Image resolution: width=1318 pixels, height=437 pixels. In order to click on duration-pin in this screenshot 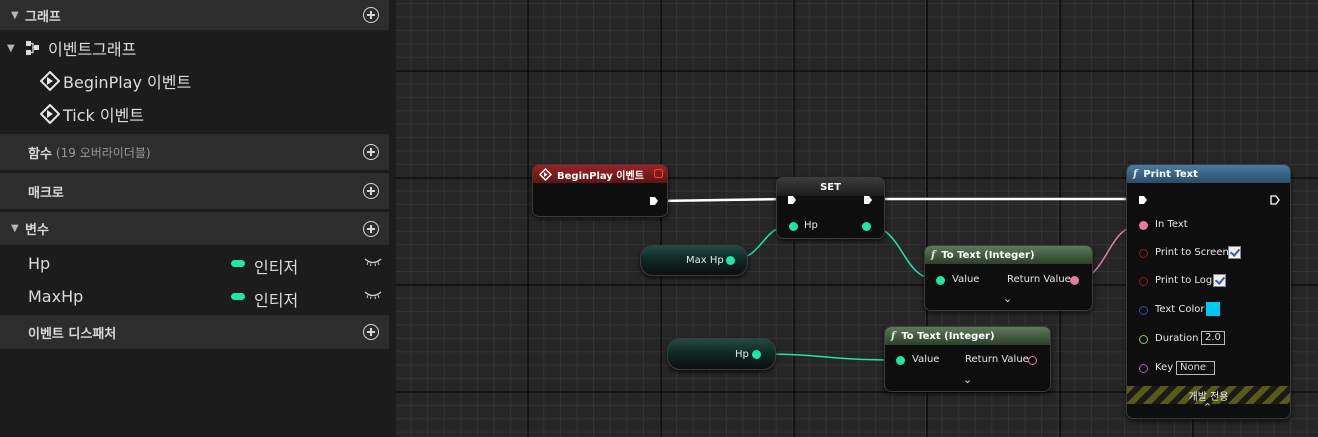, I will do `click(1143, 339)`.